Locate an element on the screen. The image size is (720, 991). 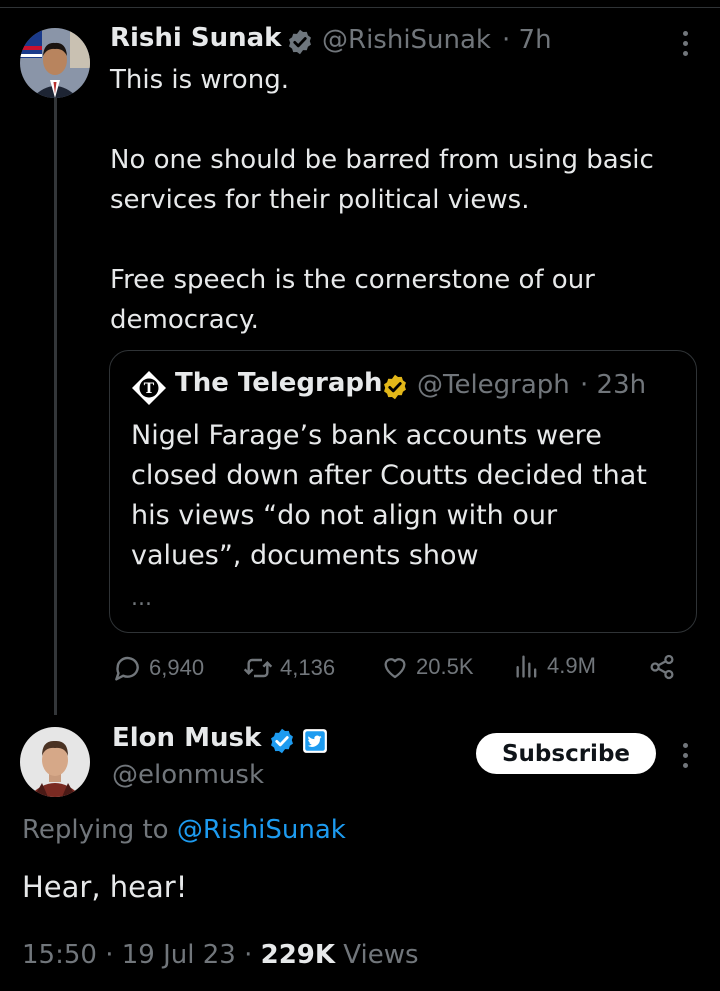
share-button is located at coordinates (662, 667).